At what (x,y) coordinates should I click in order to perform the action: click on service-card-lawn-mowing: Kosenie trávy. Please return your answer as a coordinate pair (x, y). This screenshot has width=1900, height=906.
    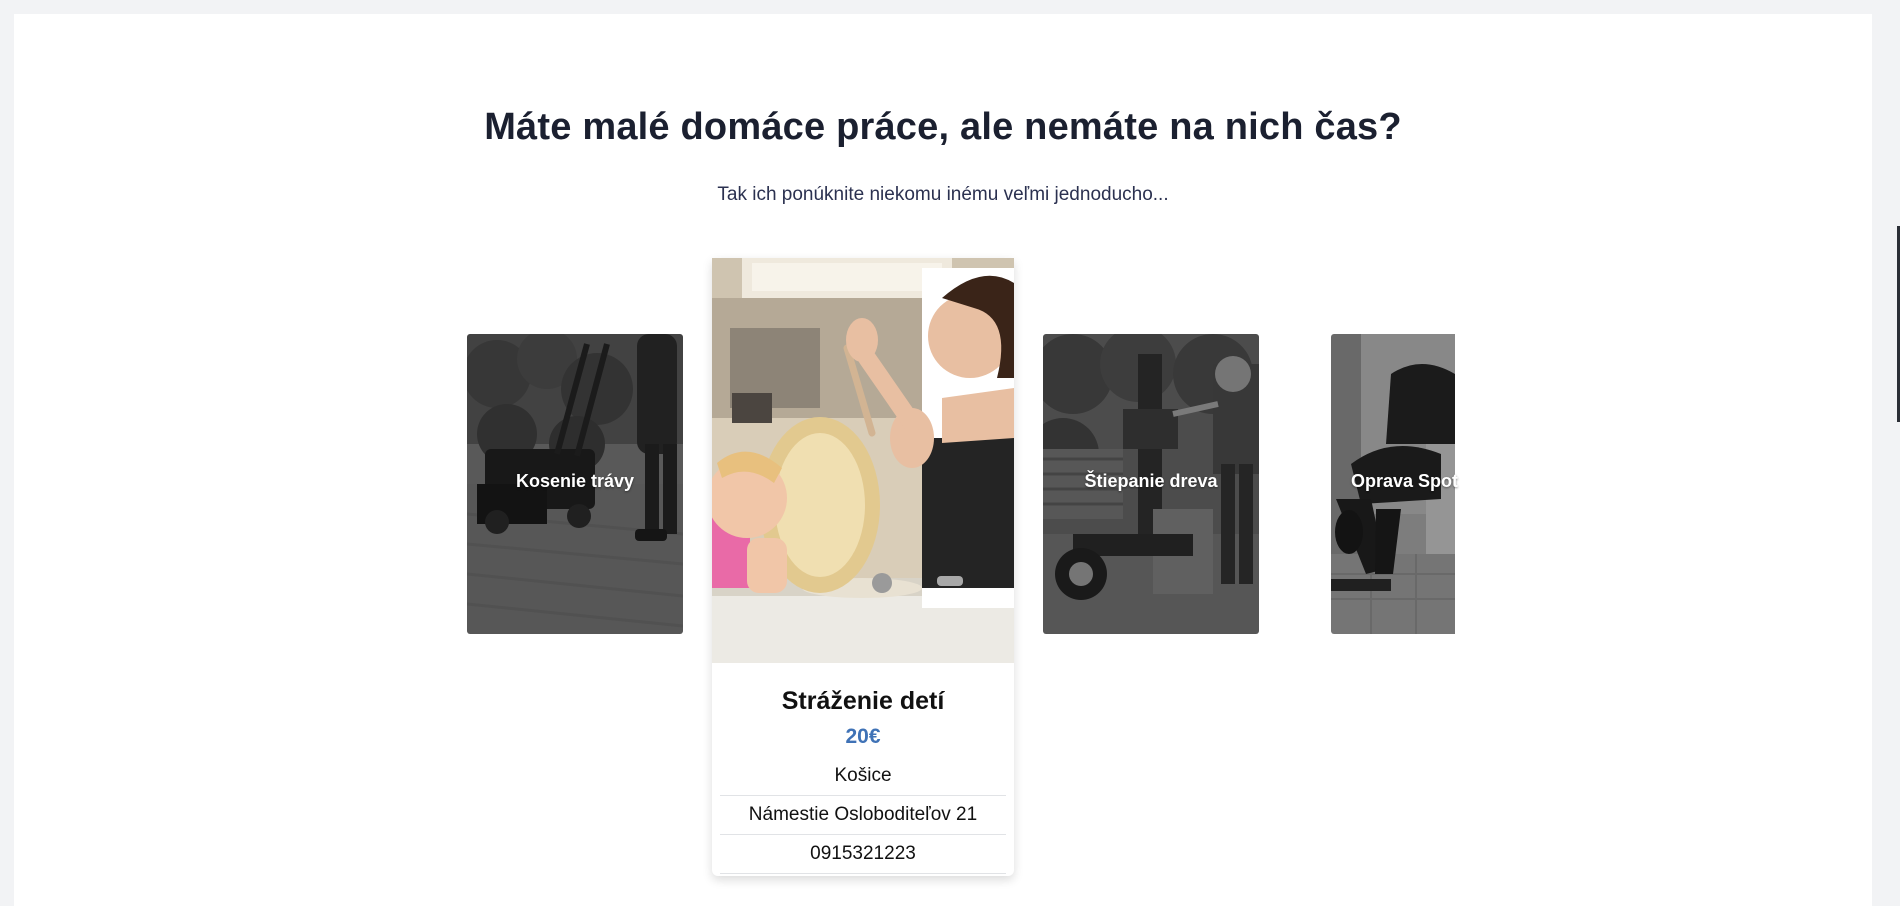
    Looking at the image, I should click on (575, 484).